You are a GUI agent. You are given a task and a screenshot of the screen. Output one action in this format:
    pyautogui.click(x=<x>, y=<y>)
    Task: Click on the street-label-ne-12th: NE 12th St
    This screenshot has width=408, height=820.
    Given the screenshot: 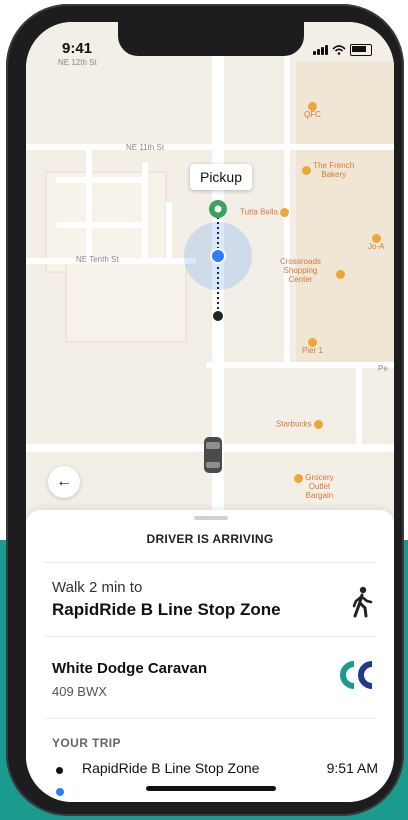 What is the action you would take?
    pyautogui.click(x=77, y=62)
    